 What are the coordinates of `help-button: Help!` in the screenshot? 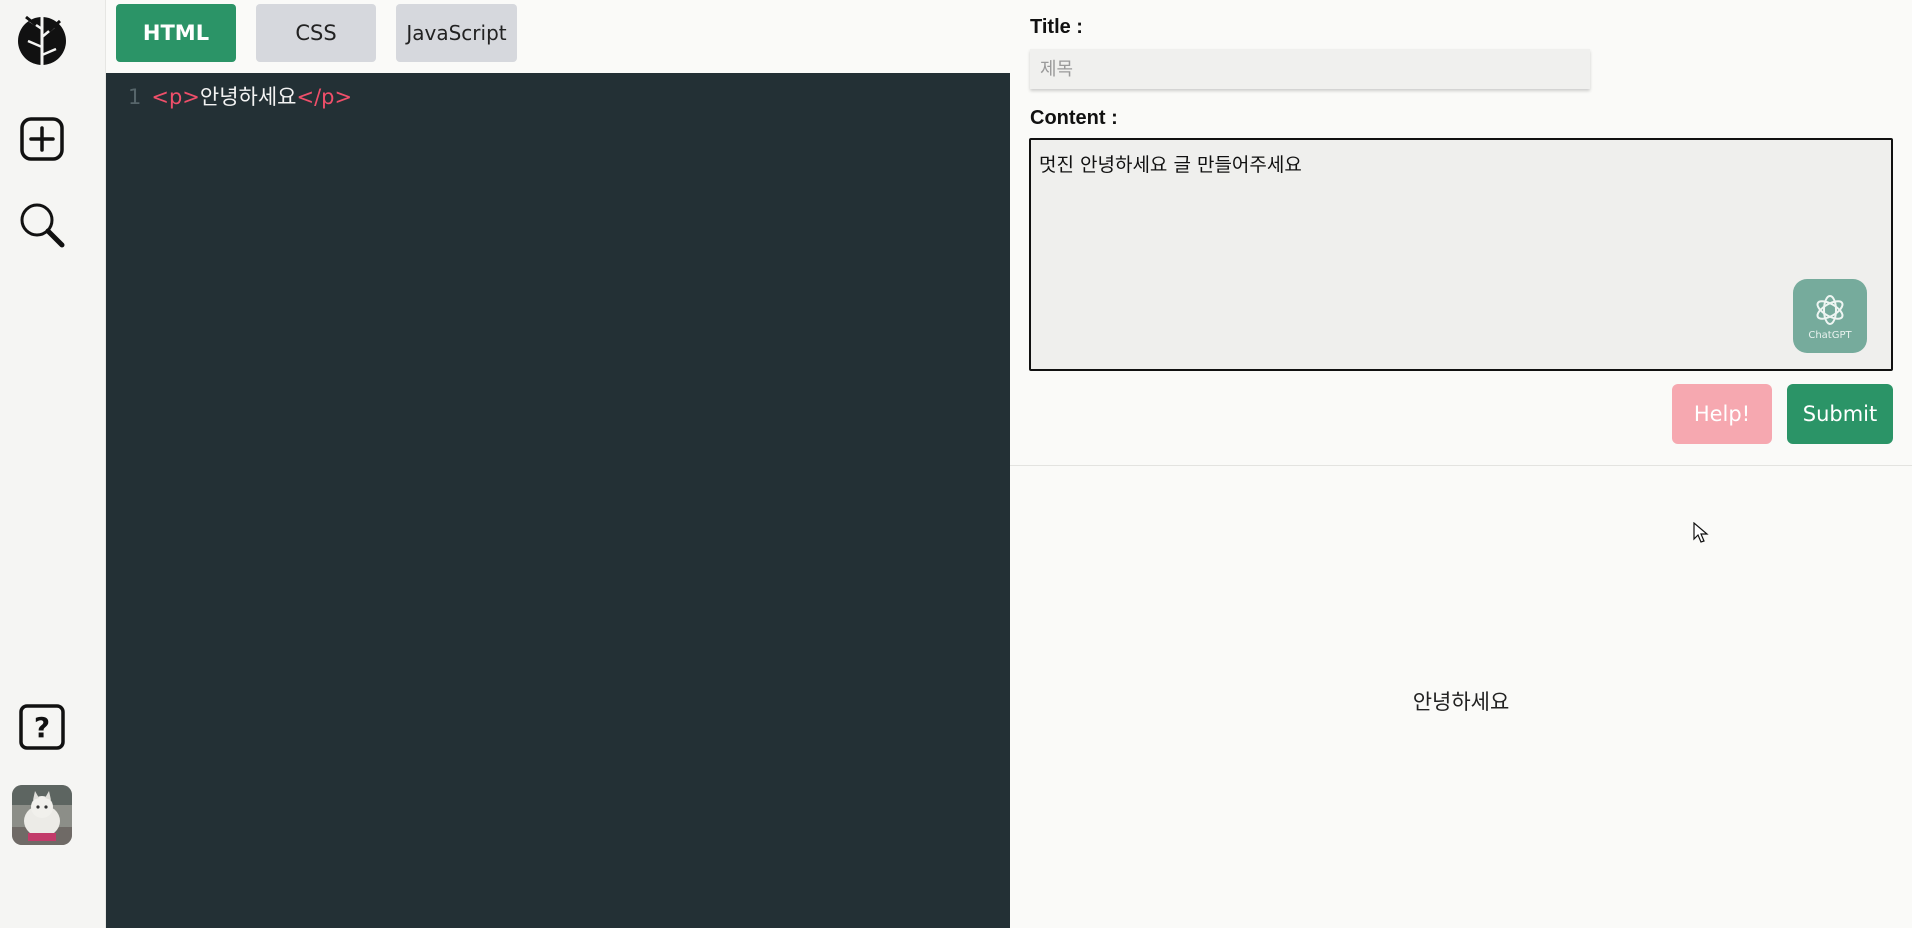 It's located at (1722, 414).